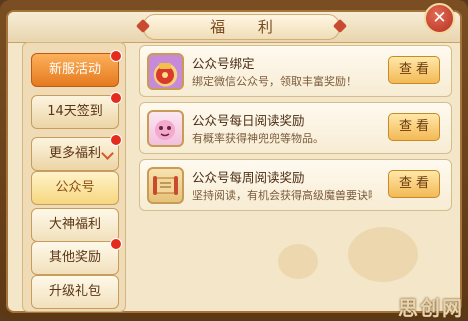  I want to click on sidebar-item-14-day-signin: 14天签到, so click(76, 110).